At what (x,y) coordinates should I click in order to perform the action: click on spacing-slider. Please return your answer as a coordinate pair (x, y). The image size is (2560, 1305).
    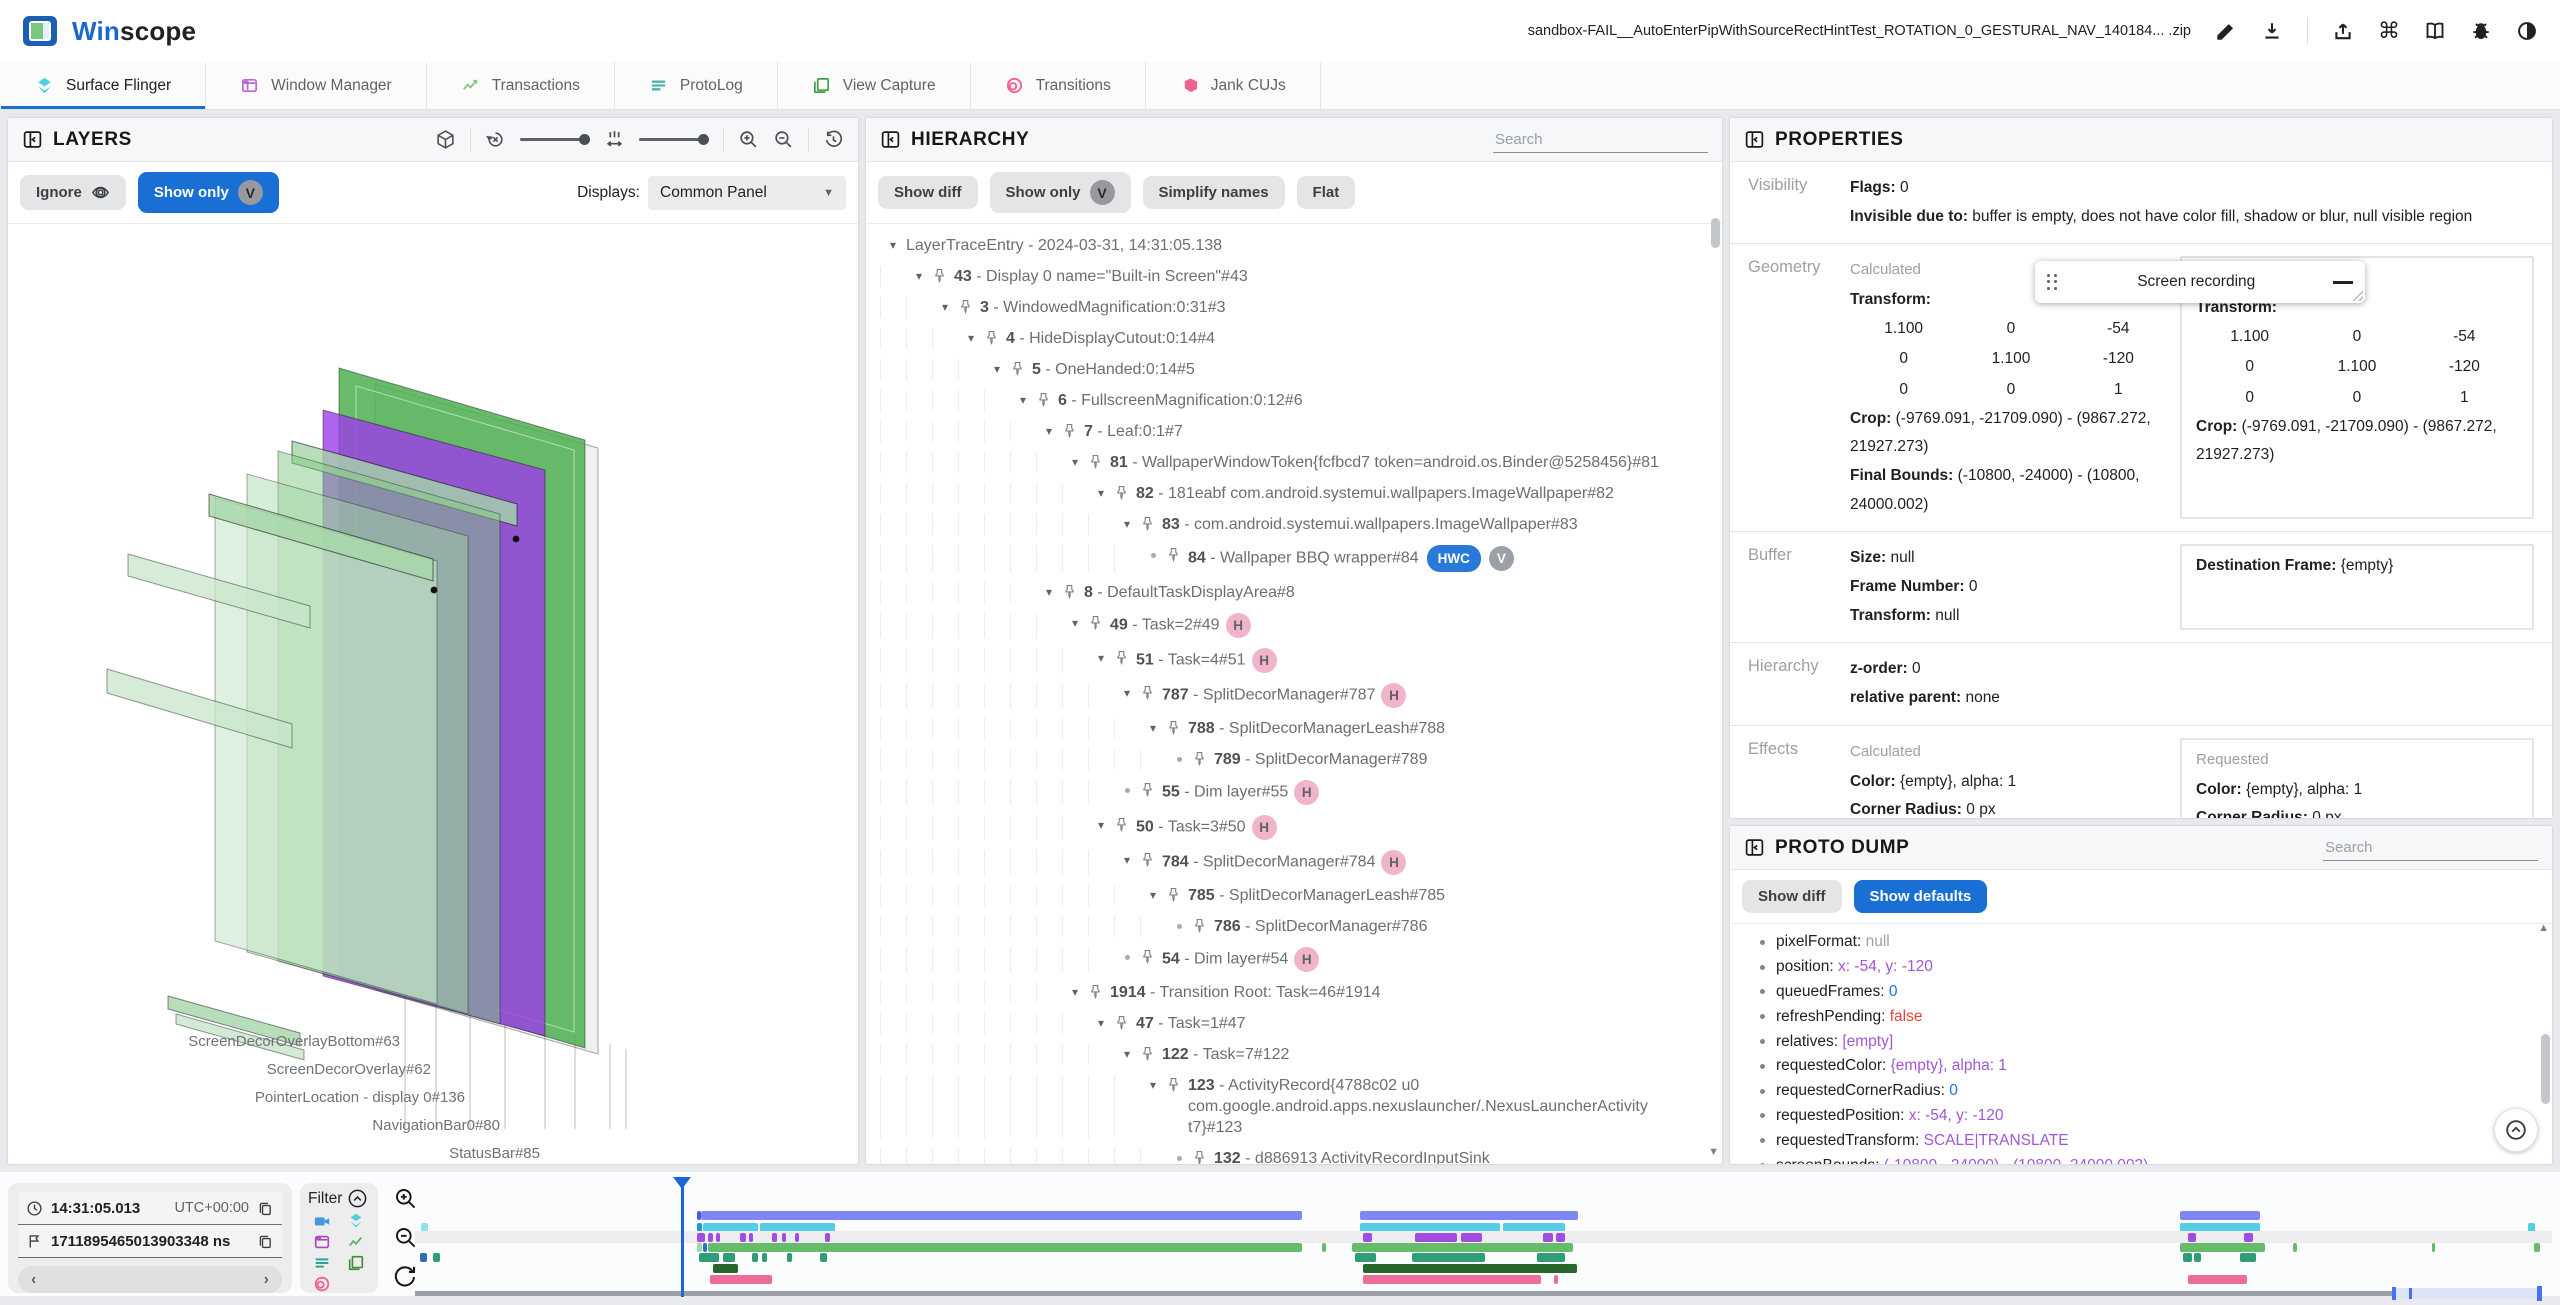
    Looking at the image, I should click on (674, 139).